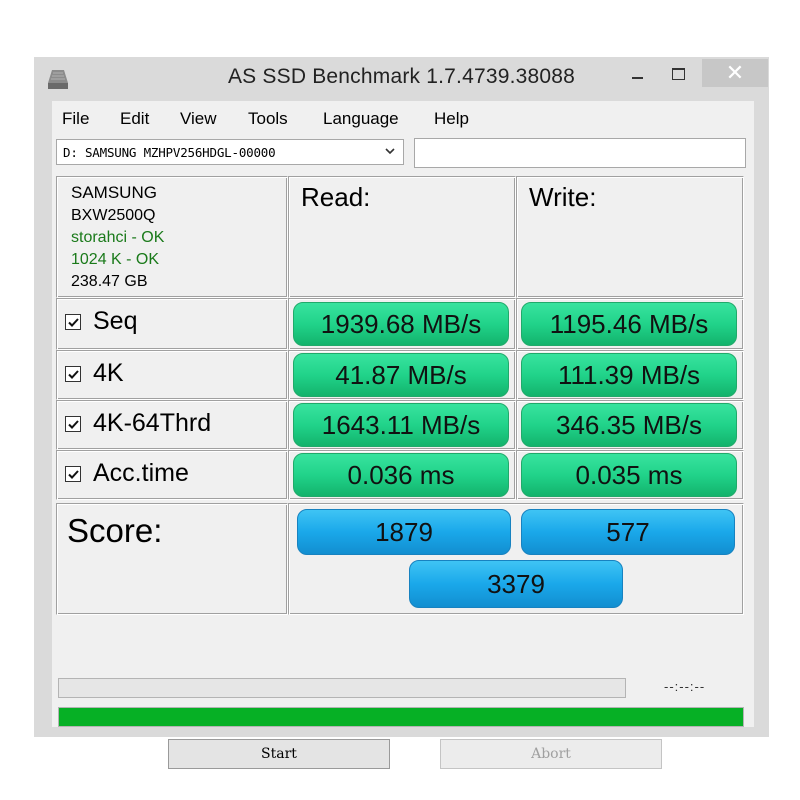 The image size is (800, 800). Describe the element at coordinates (279, 754) in the screenshot. I see `start-button: Start` at that location.